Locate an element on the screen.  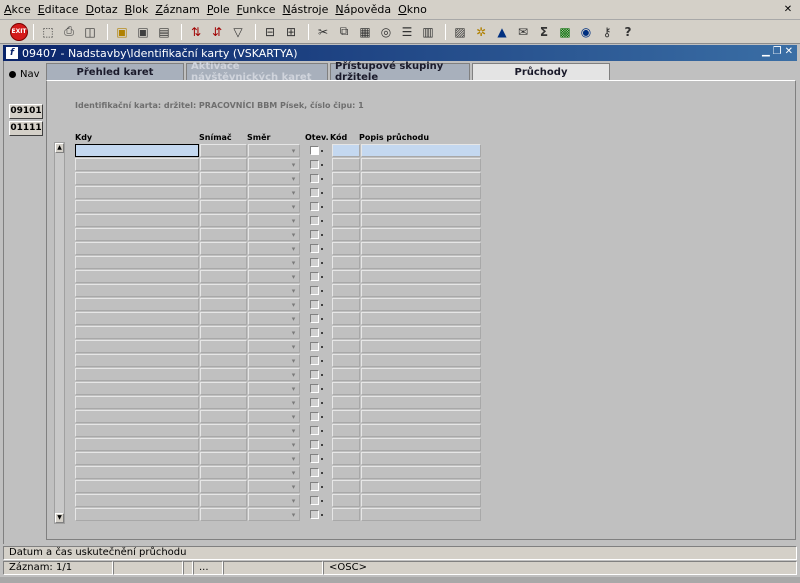
insert-record-icon: ▣ is located at coordinates (122, 32).